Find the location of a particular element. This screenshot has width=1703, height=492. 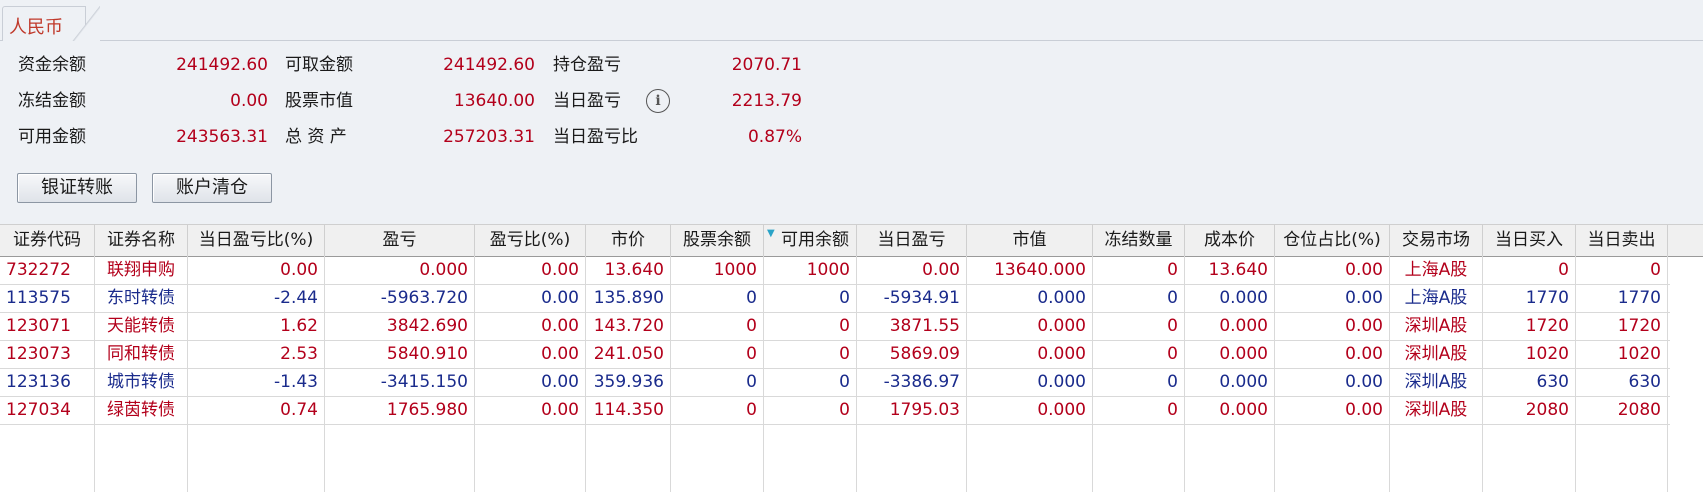

cell-daily-pnl: -5934.91 is located at coordinates (912, 298).